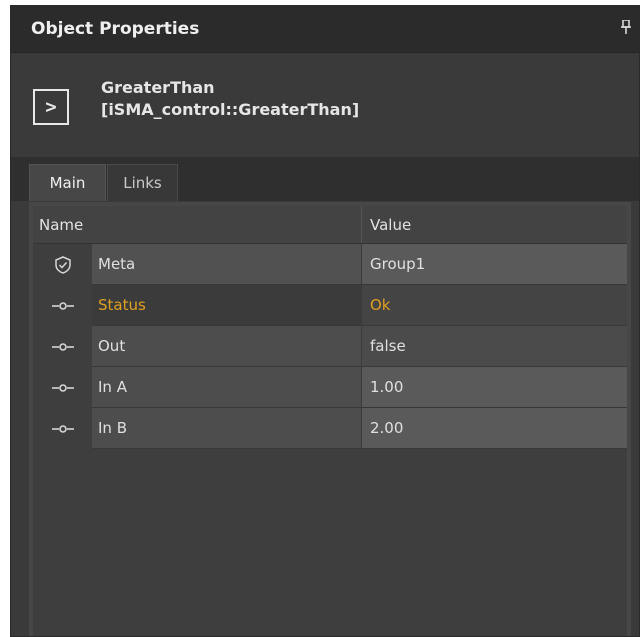  Describe the element at coordinates (494, 346) in the screenshot. I see `property-value: false` at that location.